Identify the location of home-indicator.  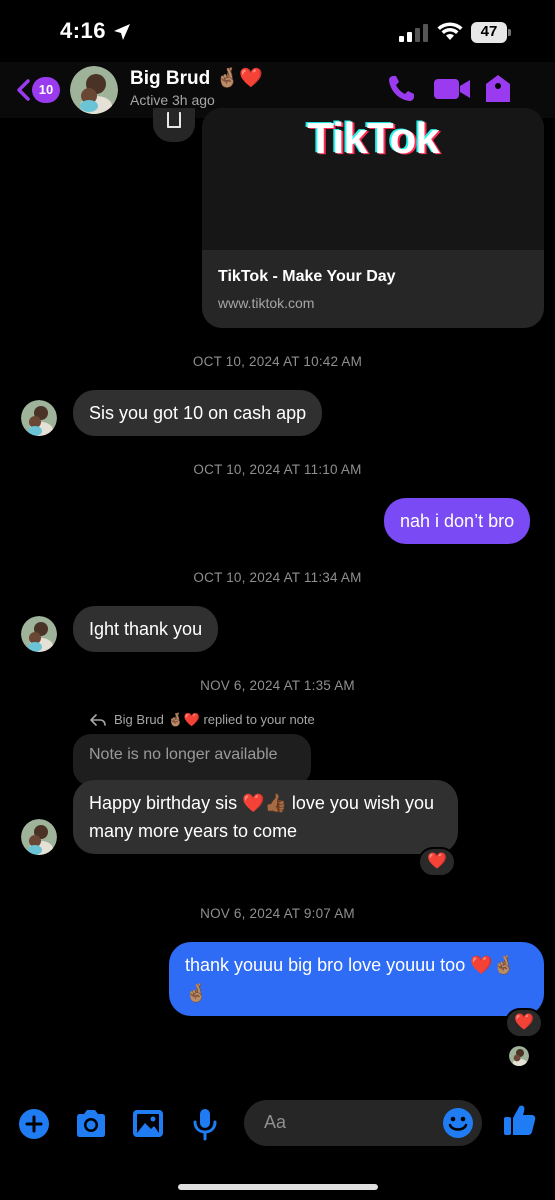
(278, 1187).